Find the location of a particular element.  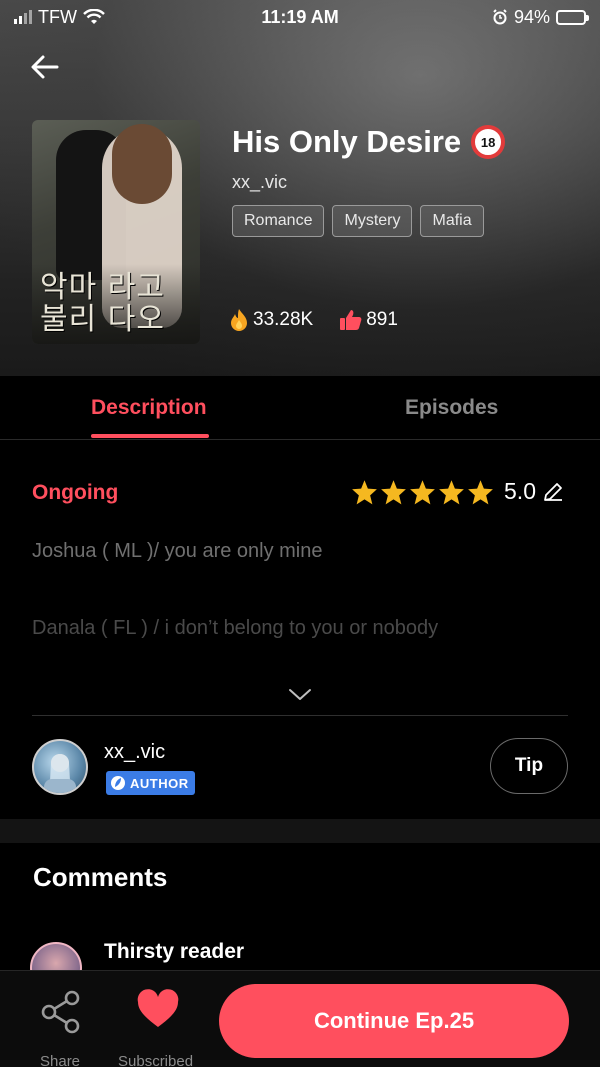

status-left: TFW is located at coordinates (59, 17).